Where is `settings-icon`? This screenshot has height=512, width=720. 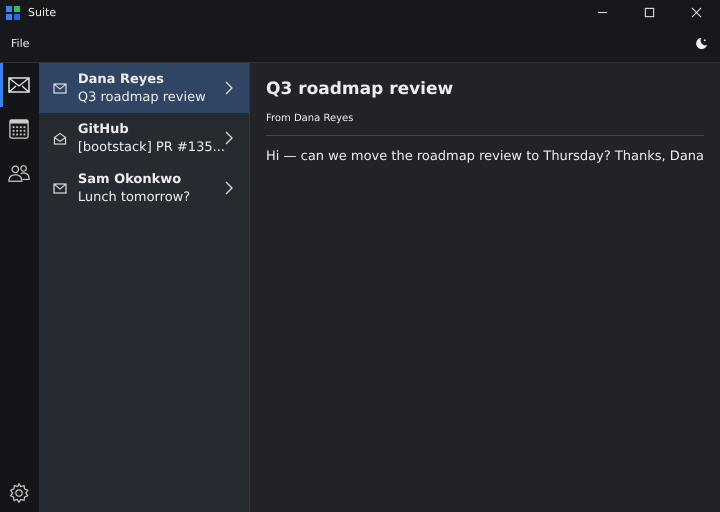 settings-icon is located at coordinates (19, 493).